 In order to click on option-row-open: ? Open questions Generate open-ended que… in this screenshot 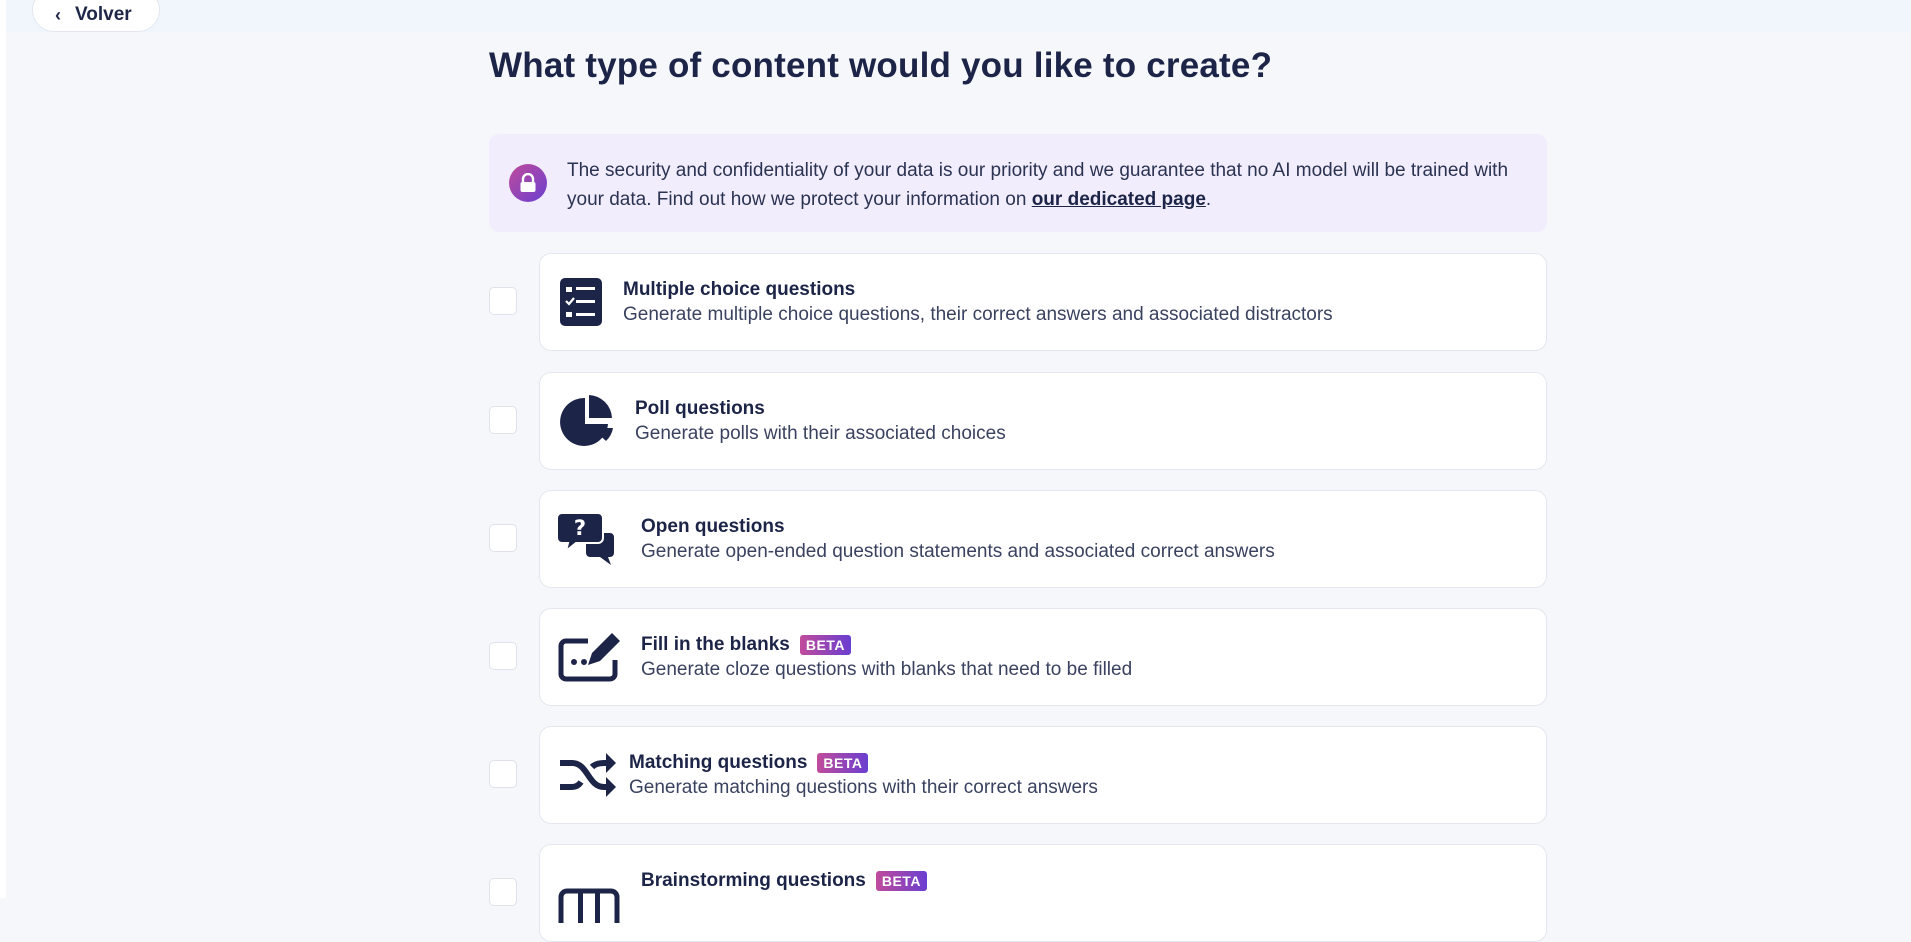, I will do `click(1018, 539)`.